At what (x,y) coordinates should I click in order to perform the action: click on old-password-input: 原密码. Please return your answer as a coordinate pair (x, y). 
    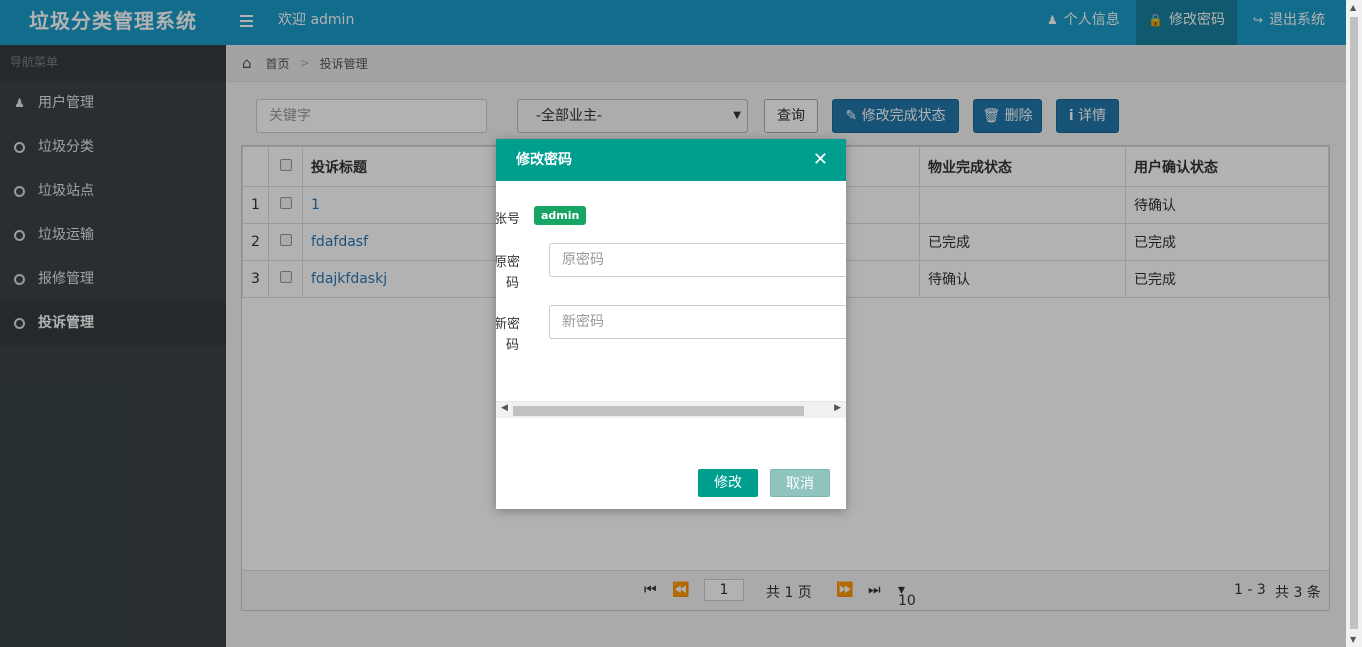
    Looking at the image, I should click on (697, 260).